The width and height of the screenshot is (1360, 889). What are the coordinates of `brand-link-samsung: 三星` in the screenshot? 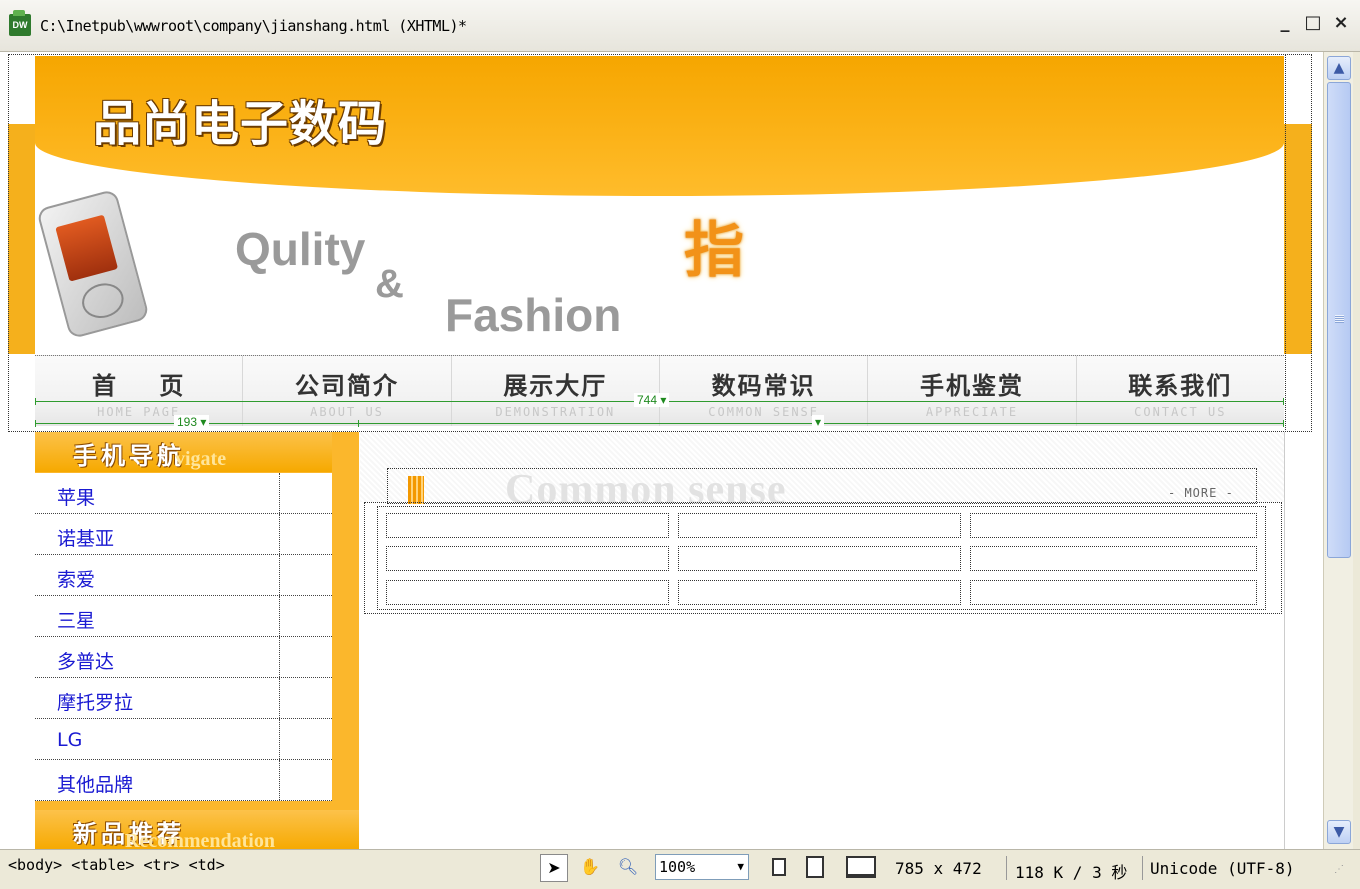 It's located at (76, 619).